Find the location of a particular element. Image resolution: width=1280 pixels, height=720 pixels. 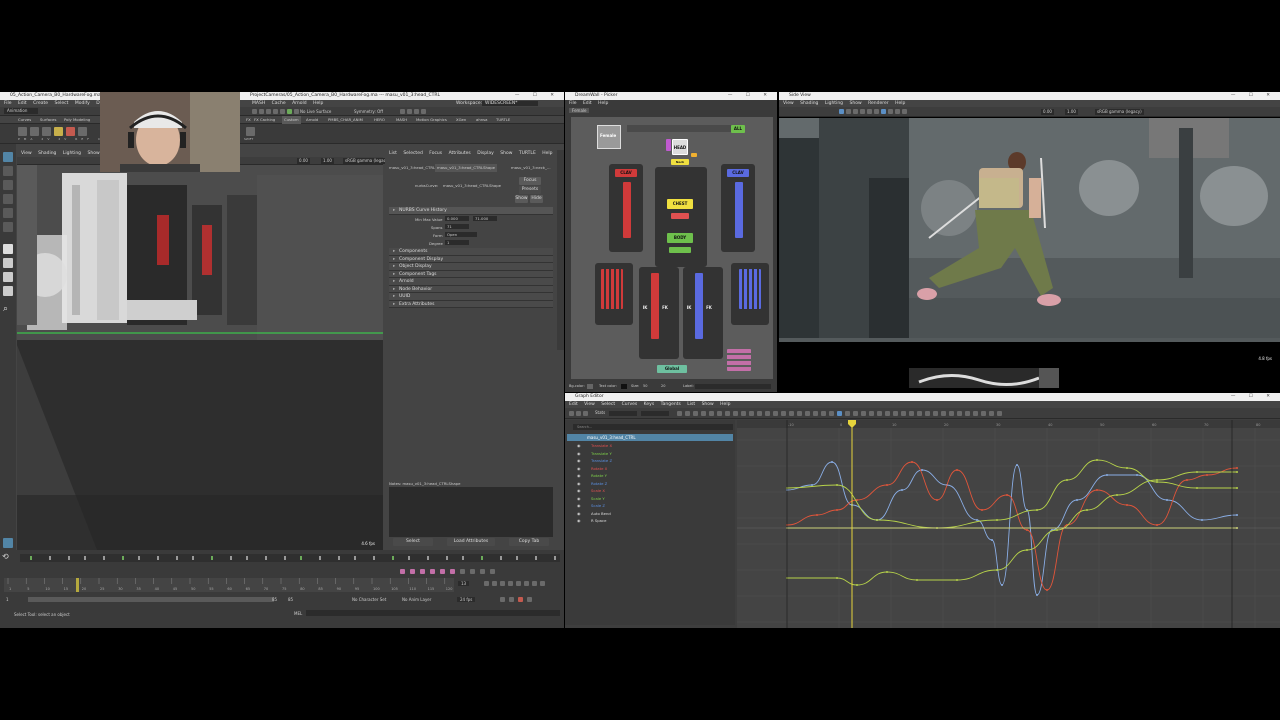

ae-menu-display: Display is located at coordinates (485, 153).